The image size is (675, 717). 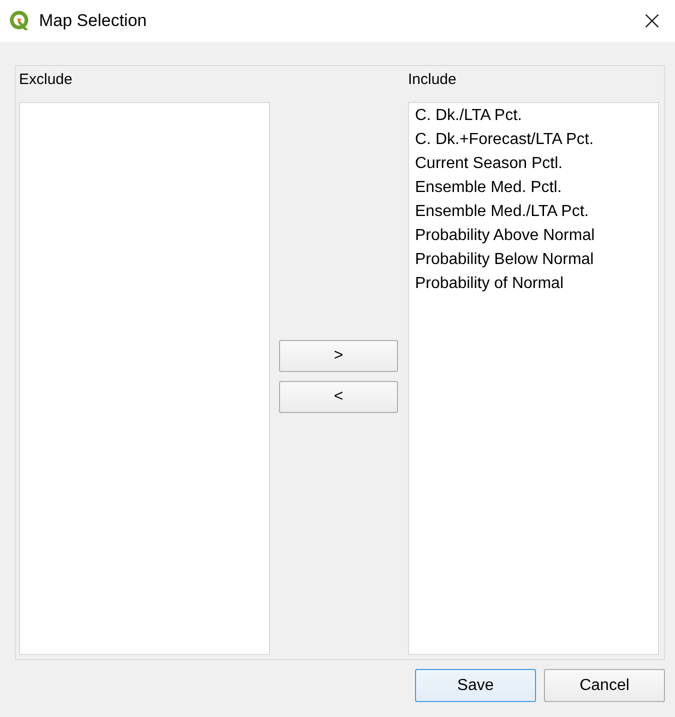 What do you see at coordinates (533, 212) in the screenshot?
I see `list-item: Ensemble Med./LTA Pct.` at bounding box center [533, 212].